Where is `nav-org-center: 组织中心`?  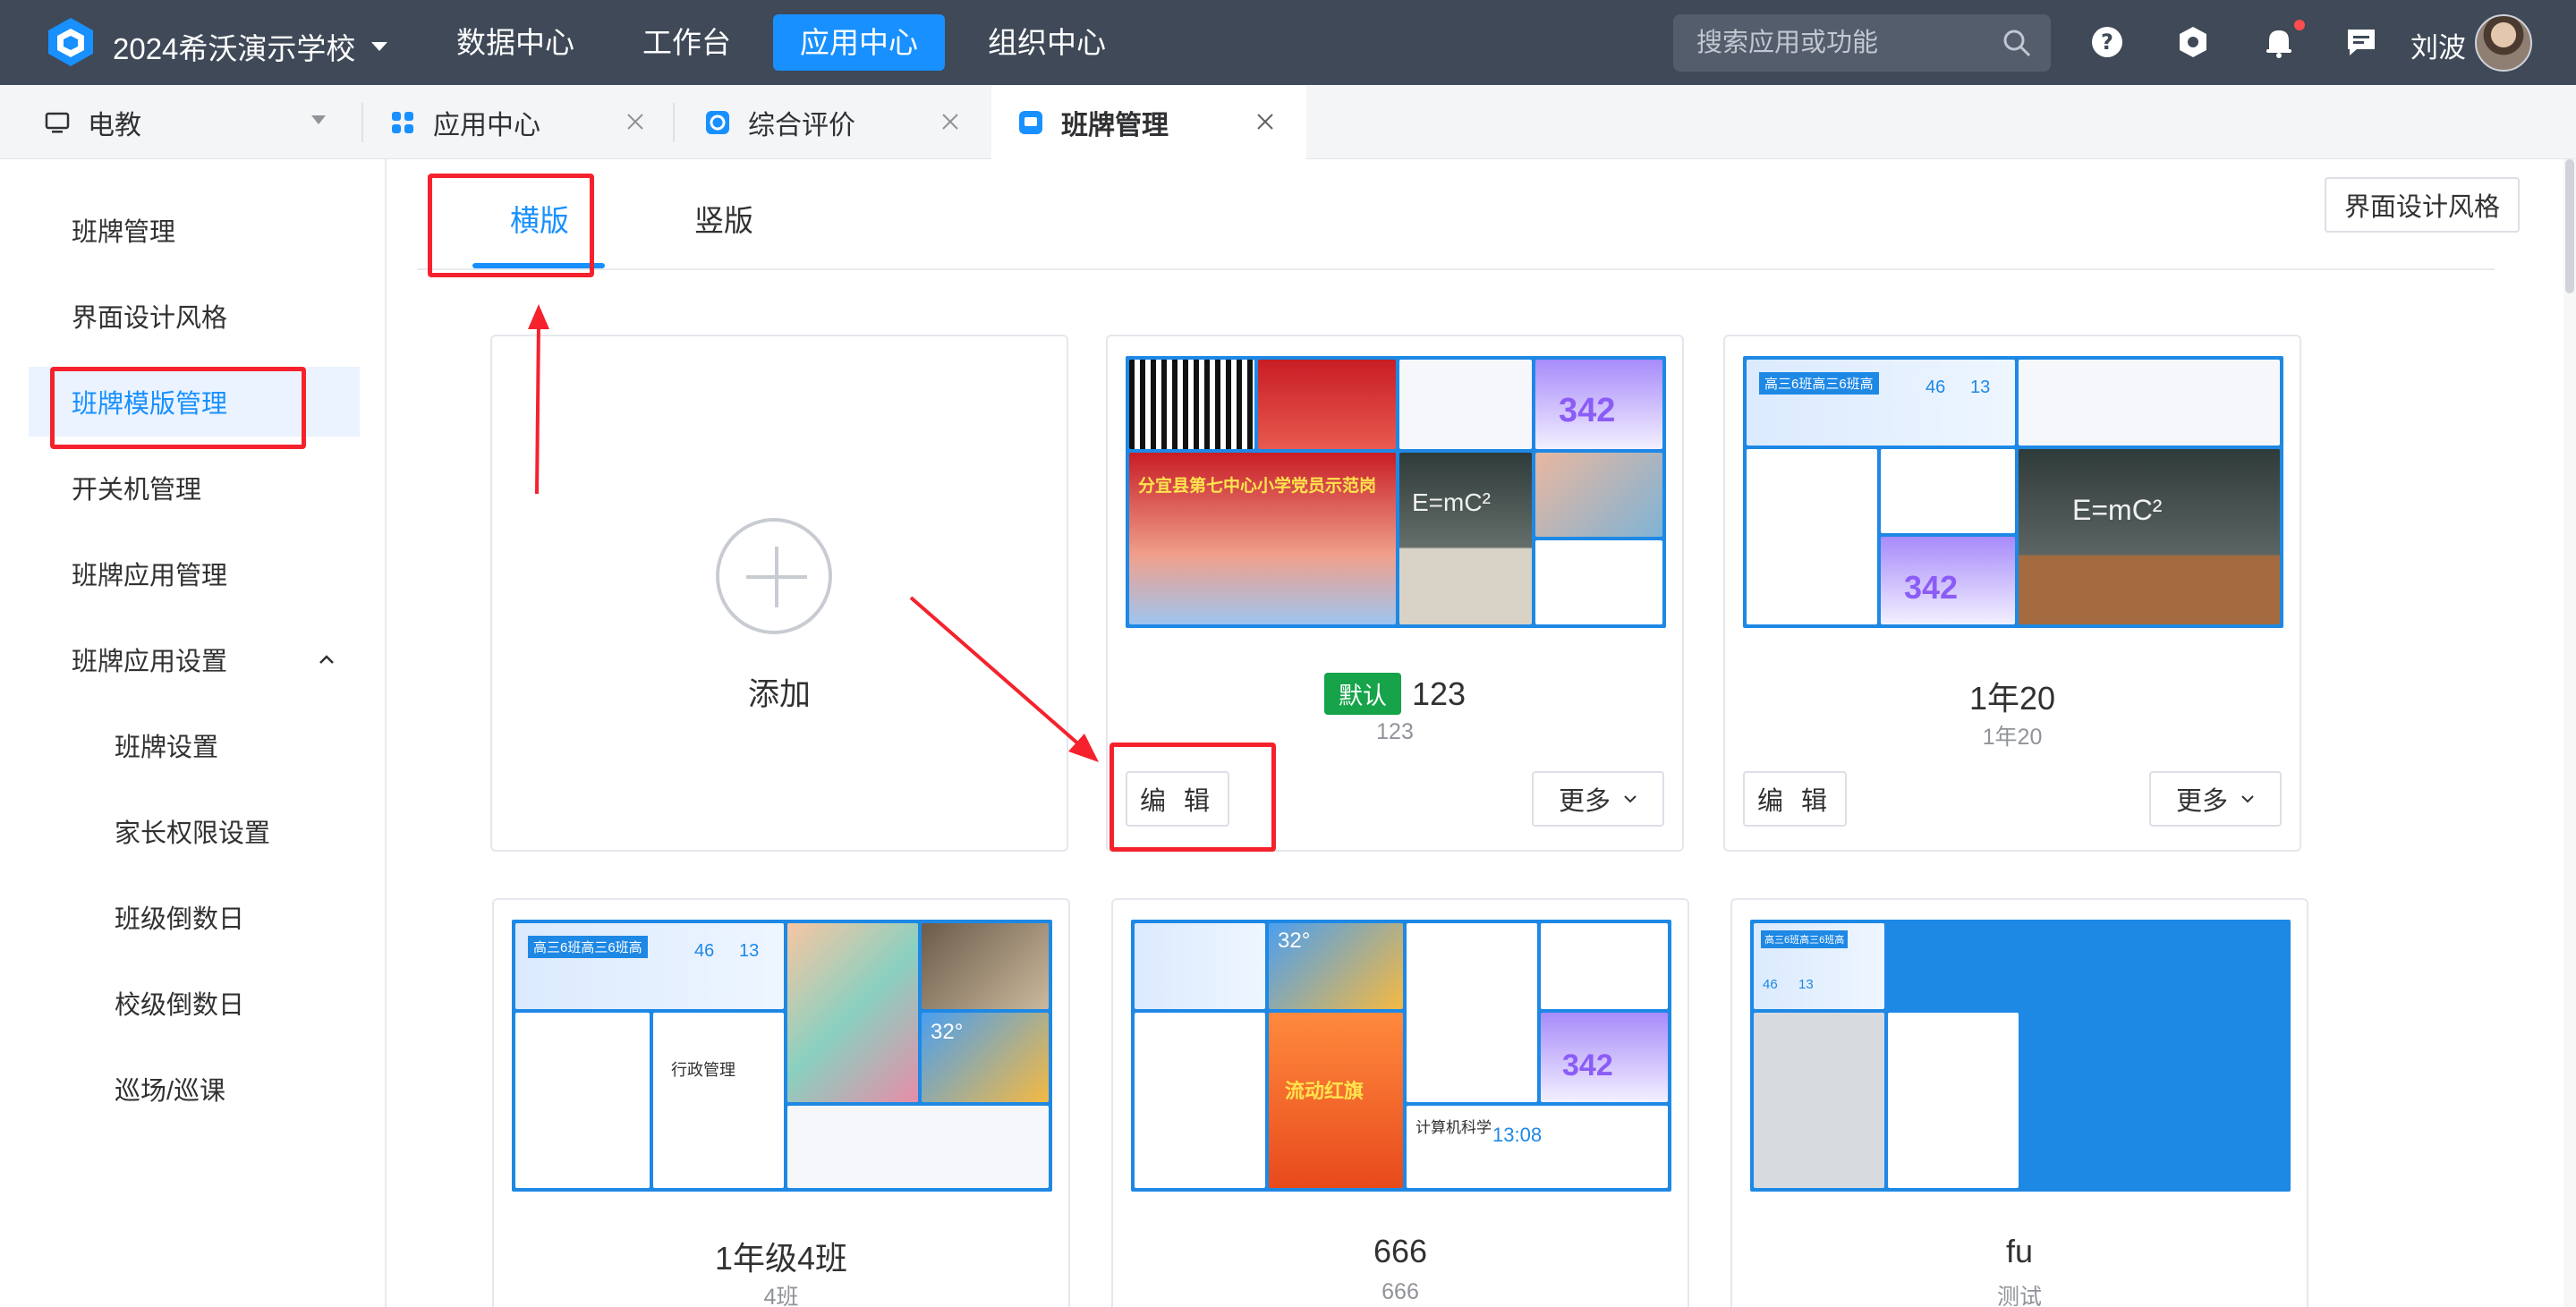 nav-org-center: 组织中心 is located at coordinates (1047, 42).